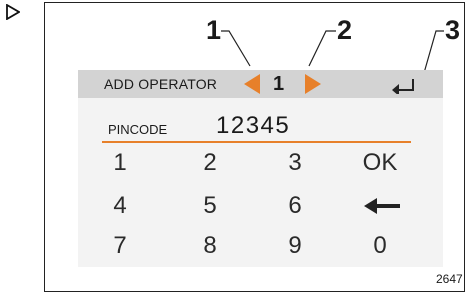 The width and height of the screenshot is (470, 296). Describe the element at coordinates (120, 163) in the screenshot. I see `key-1: 1` at that location.